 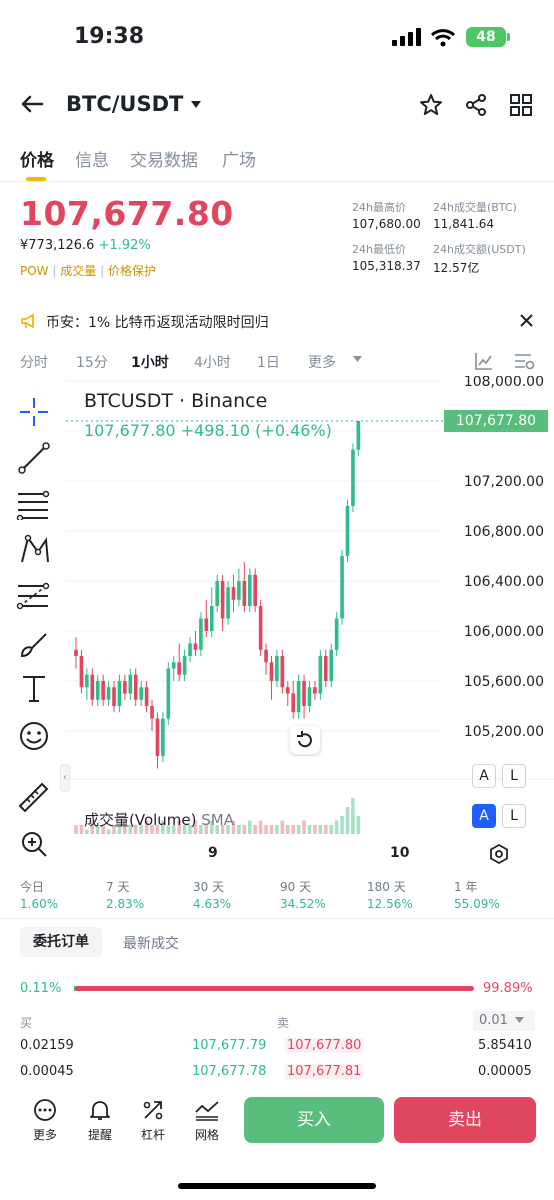 I want to click on interval-4h: 4小时, so click(x=212, y=362).